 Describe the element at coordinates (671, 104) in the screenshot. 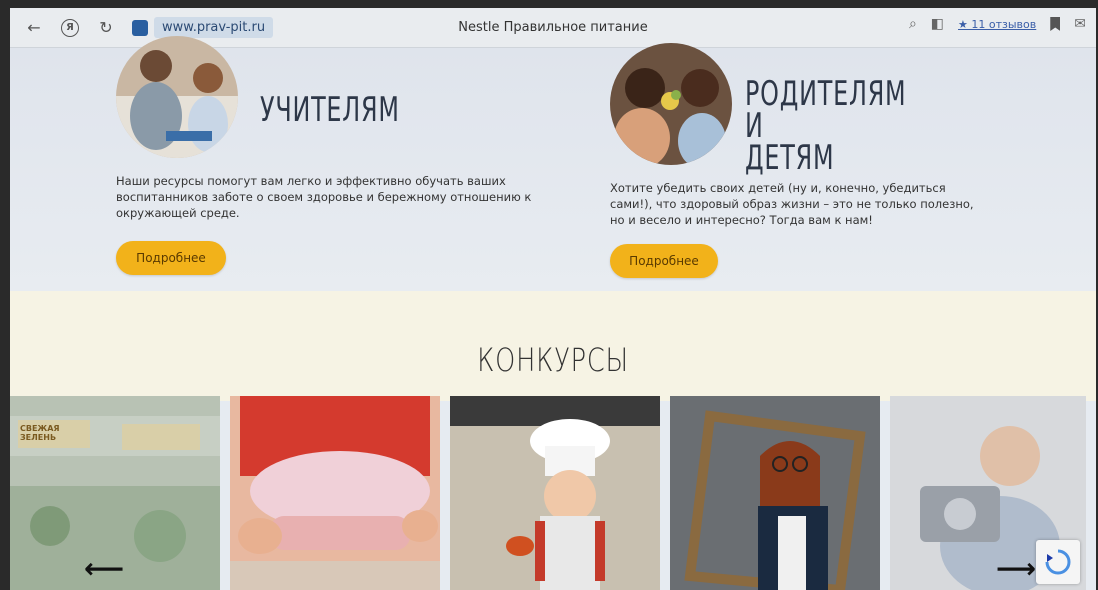

I see `parents-photo` at that location.